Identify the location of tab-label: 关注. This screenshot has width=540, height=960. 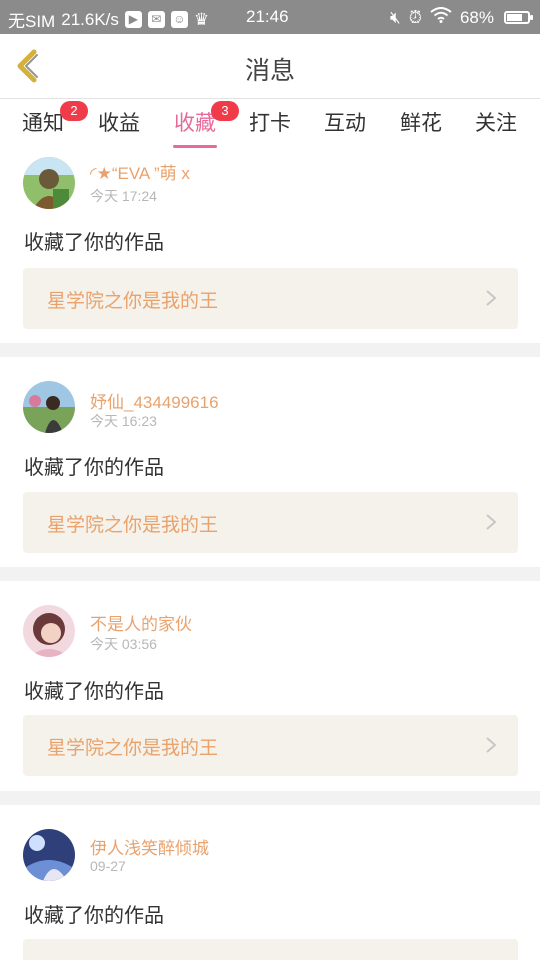
(496, 123).